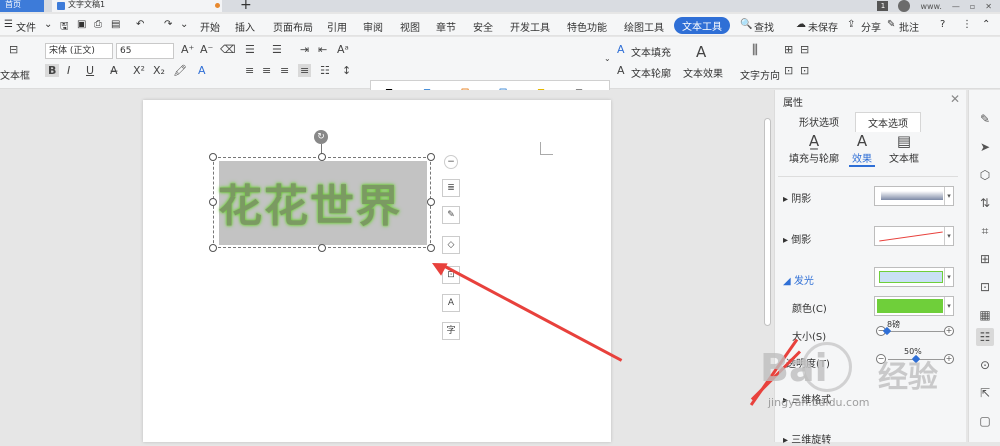  Describe the element at coordinates (451, 162) in the screenshot. I see `collapse-float-button: −` at that location.